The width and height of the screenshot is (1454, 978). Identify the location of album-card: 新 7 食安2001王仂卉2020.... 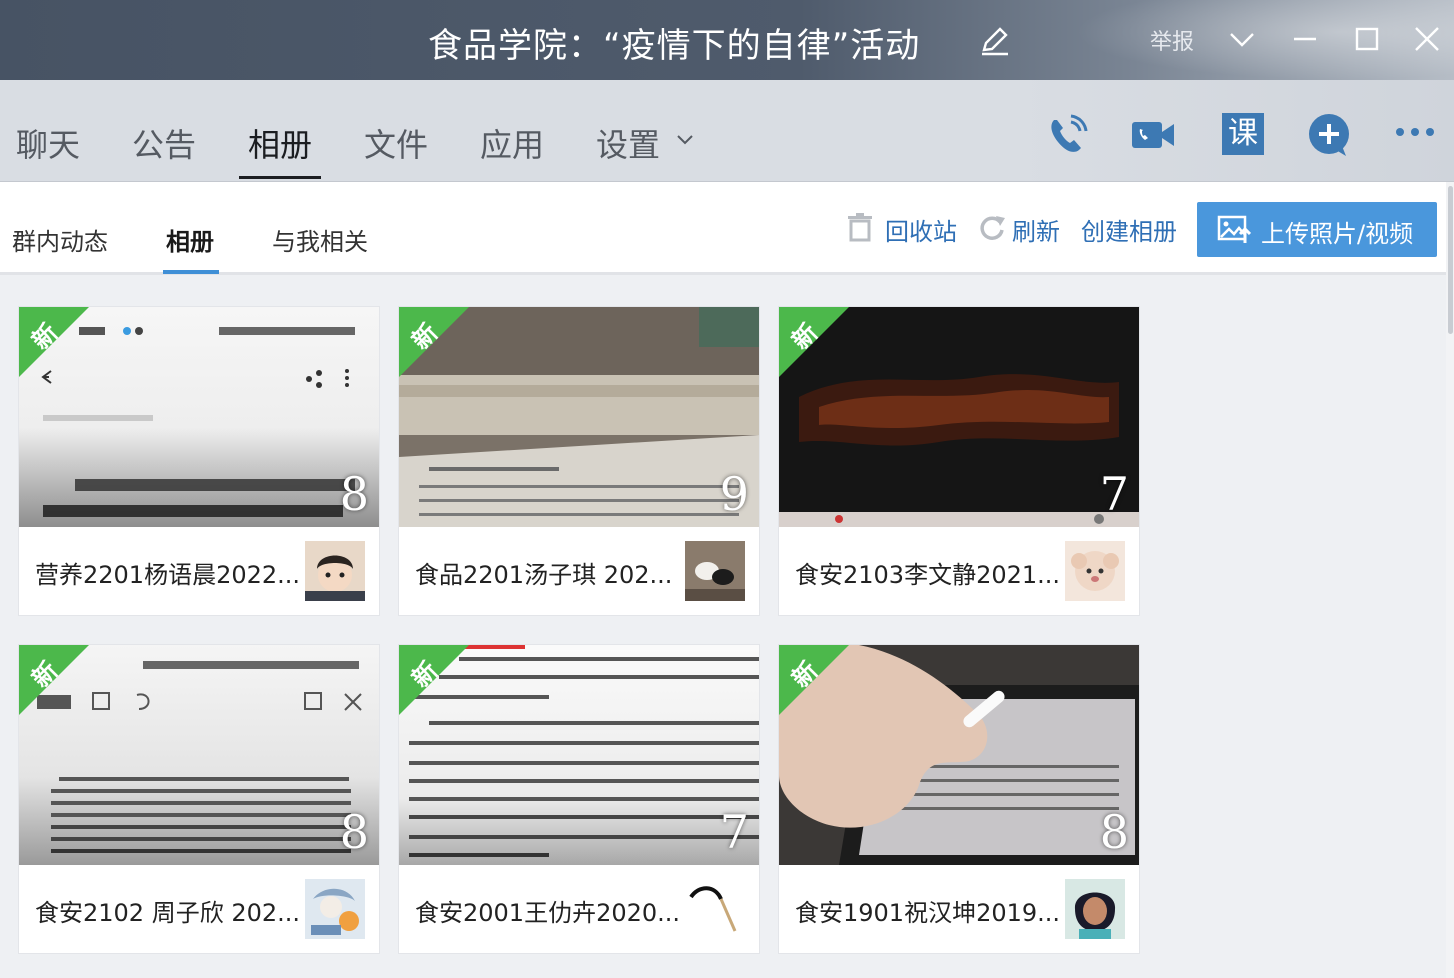
(579, 799).